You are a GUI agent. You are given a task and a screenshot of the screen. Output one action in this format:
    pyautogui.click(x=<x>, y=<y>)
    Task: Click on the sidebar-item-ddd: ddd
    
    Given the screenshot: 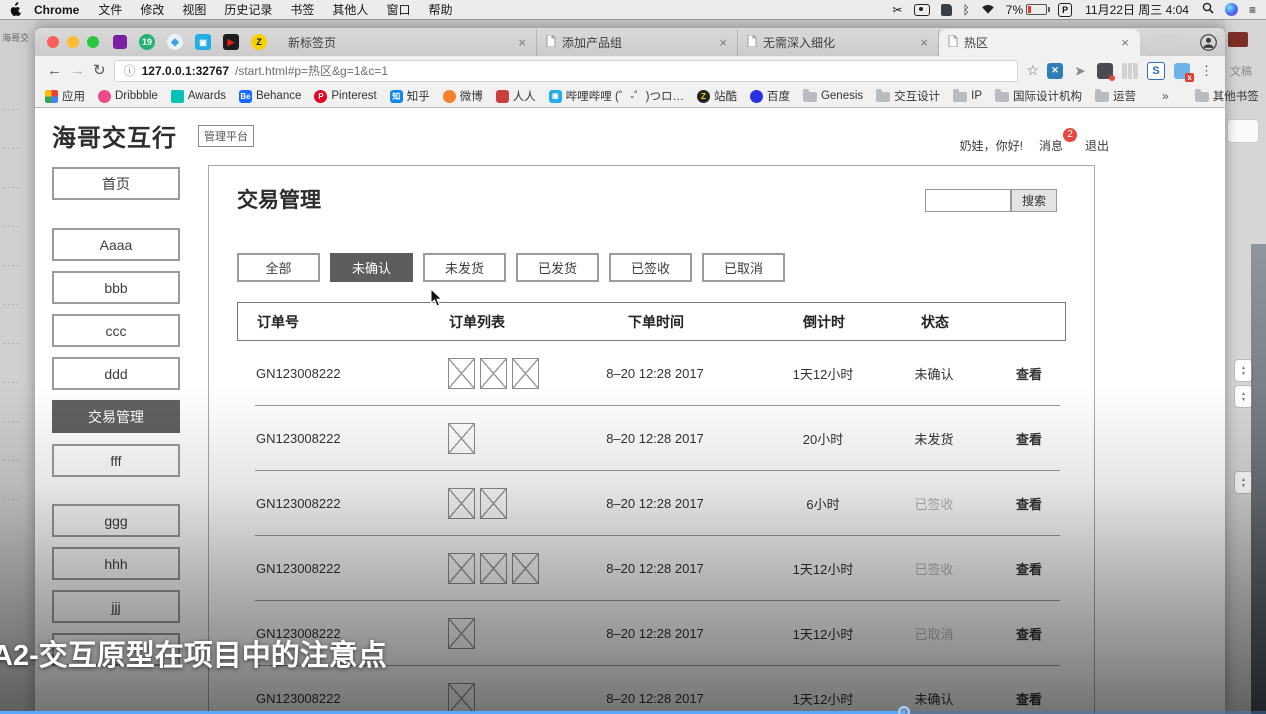 What is the action you would take?
    pyautogui.click(x=116, y=373)
    